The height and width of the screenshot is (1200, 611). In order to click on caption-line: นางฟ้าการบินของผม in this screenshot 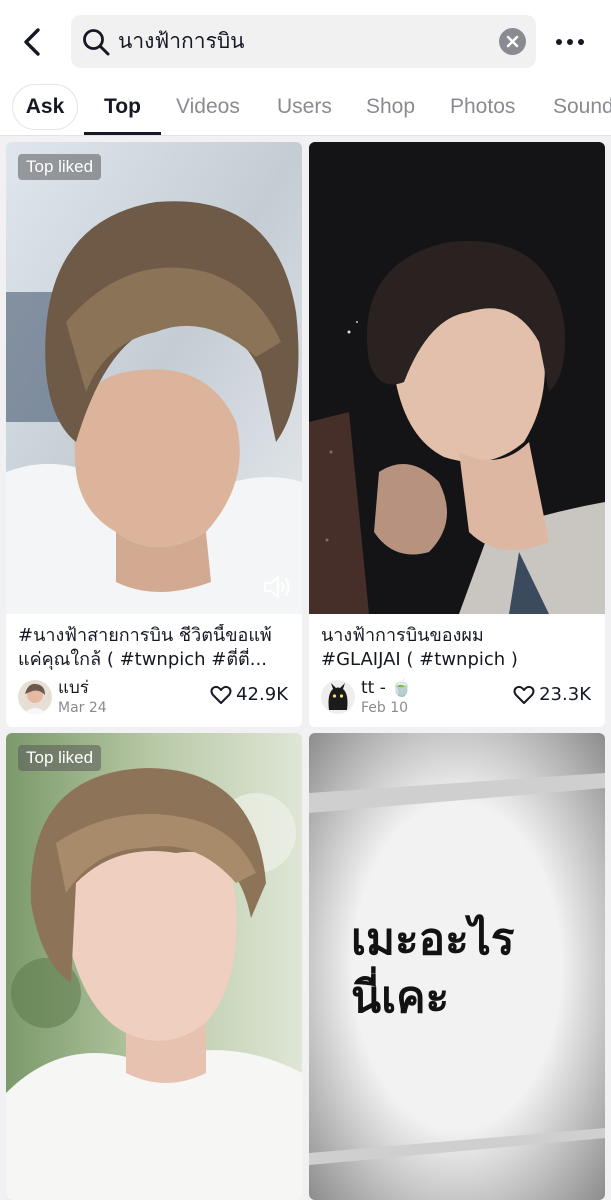, I will do `click(402, 635)`.